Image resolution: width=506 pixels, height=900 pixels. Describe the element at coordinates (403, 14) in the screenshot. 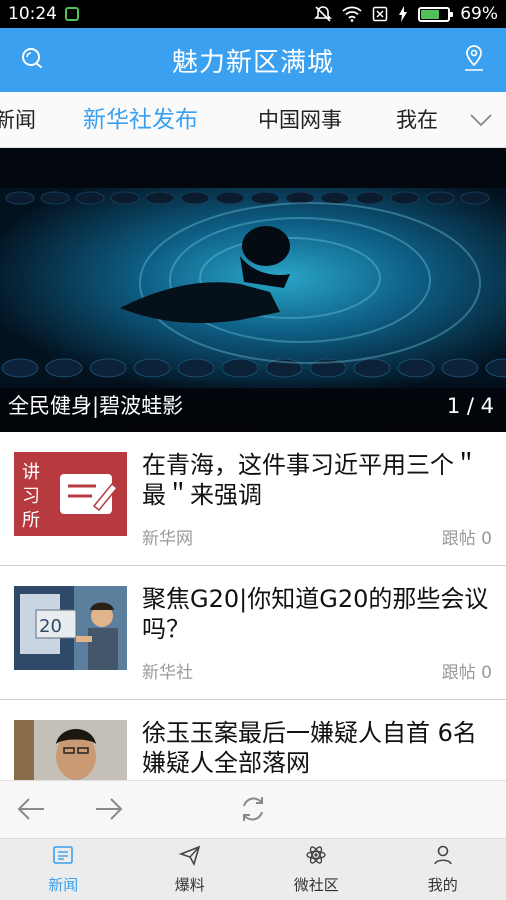

I see `charging-icon` at that location.